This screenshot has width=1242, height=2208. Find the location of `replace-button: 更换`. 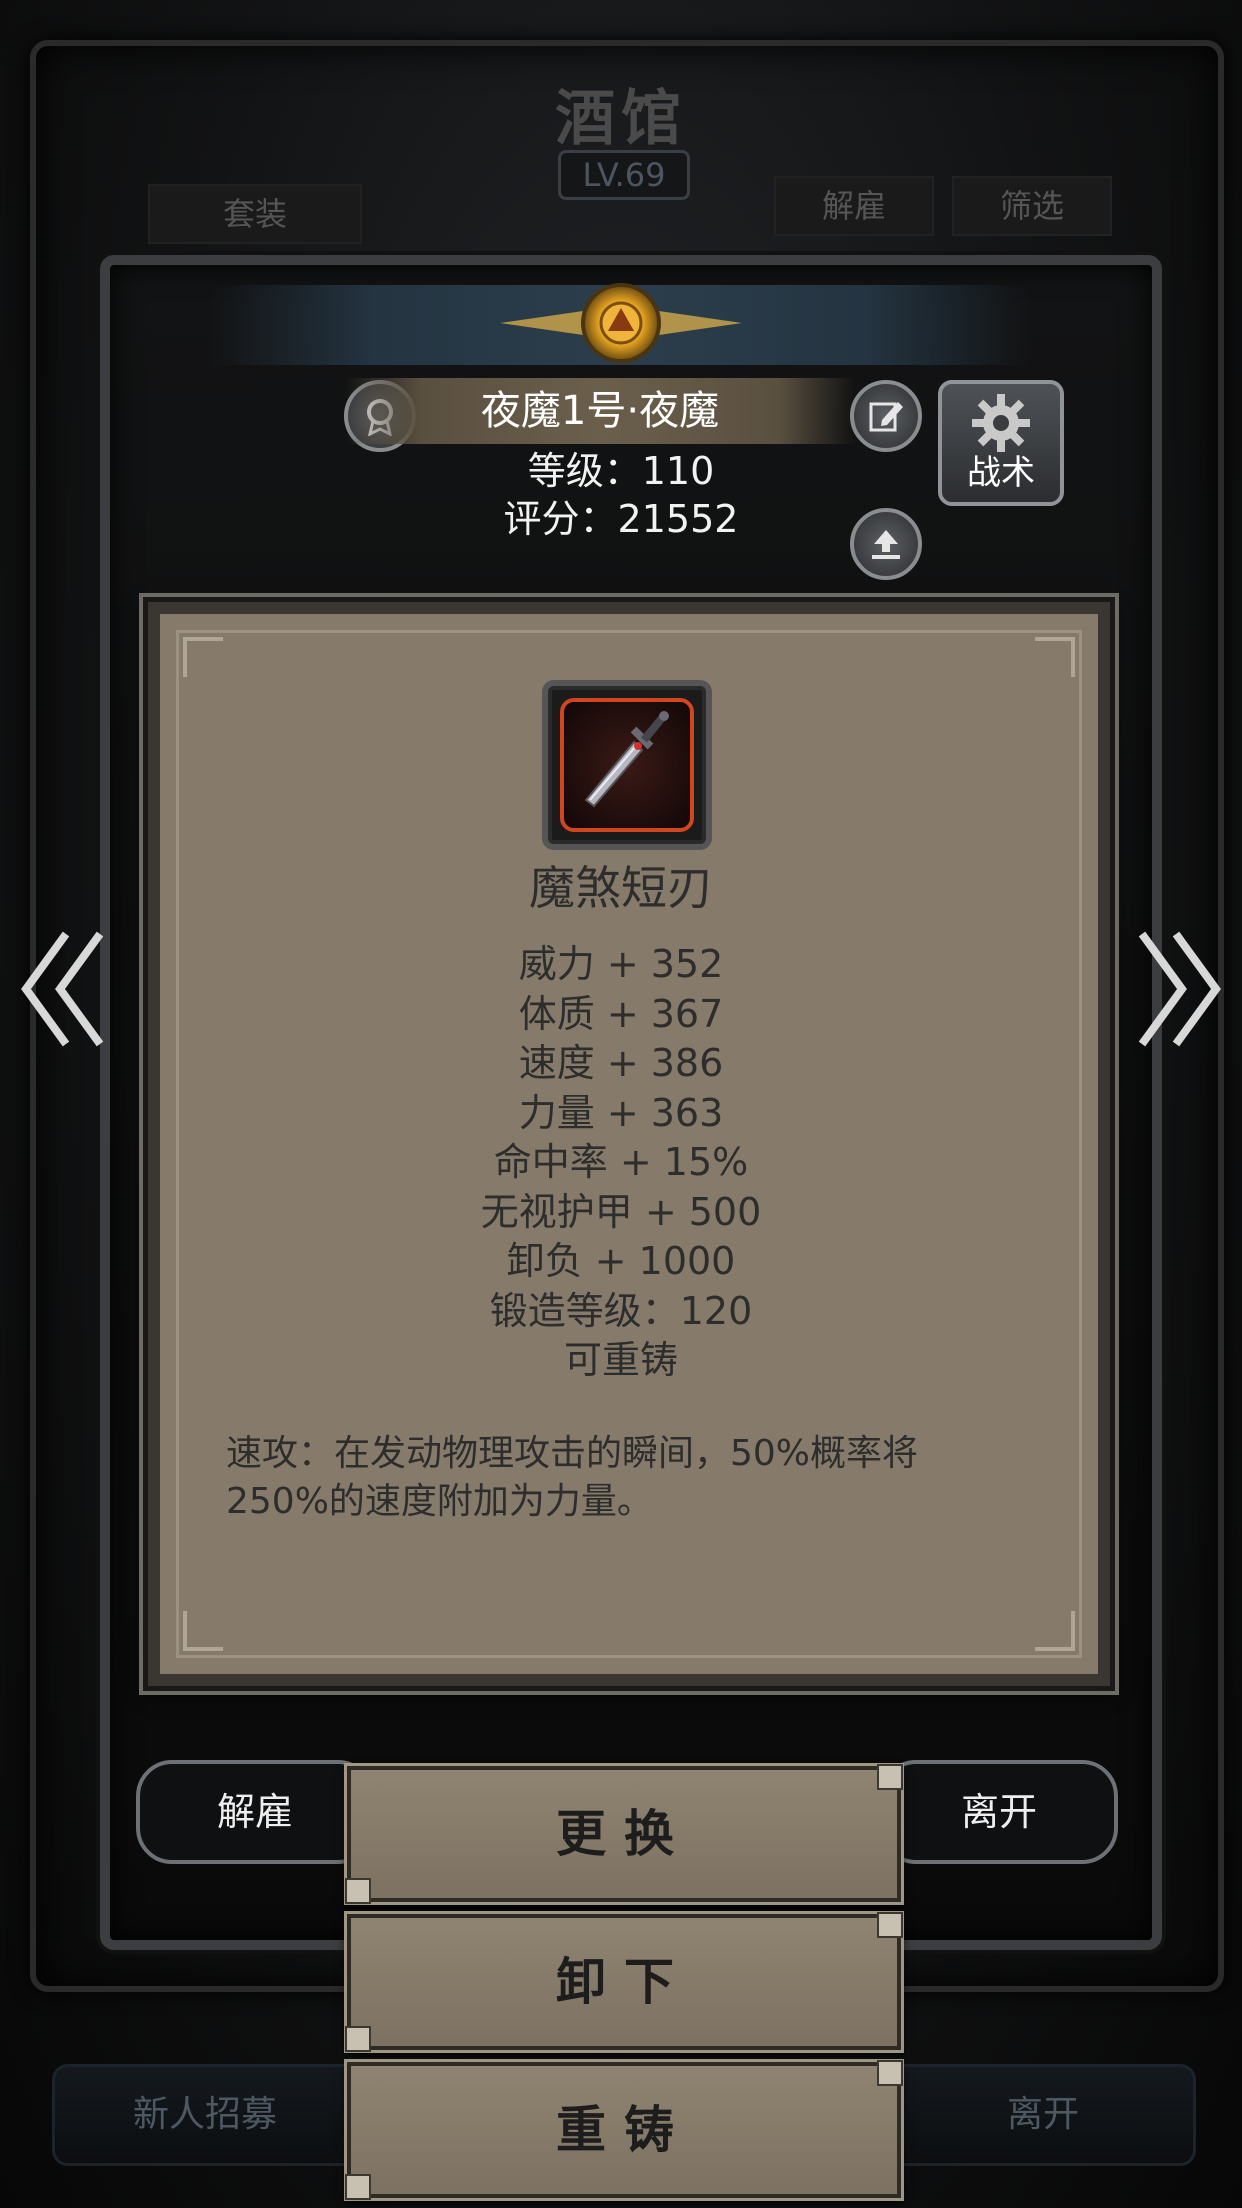

replace-button: 更换 is located at coordinates (624, 1834).